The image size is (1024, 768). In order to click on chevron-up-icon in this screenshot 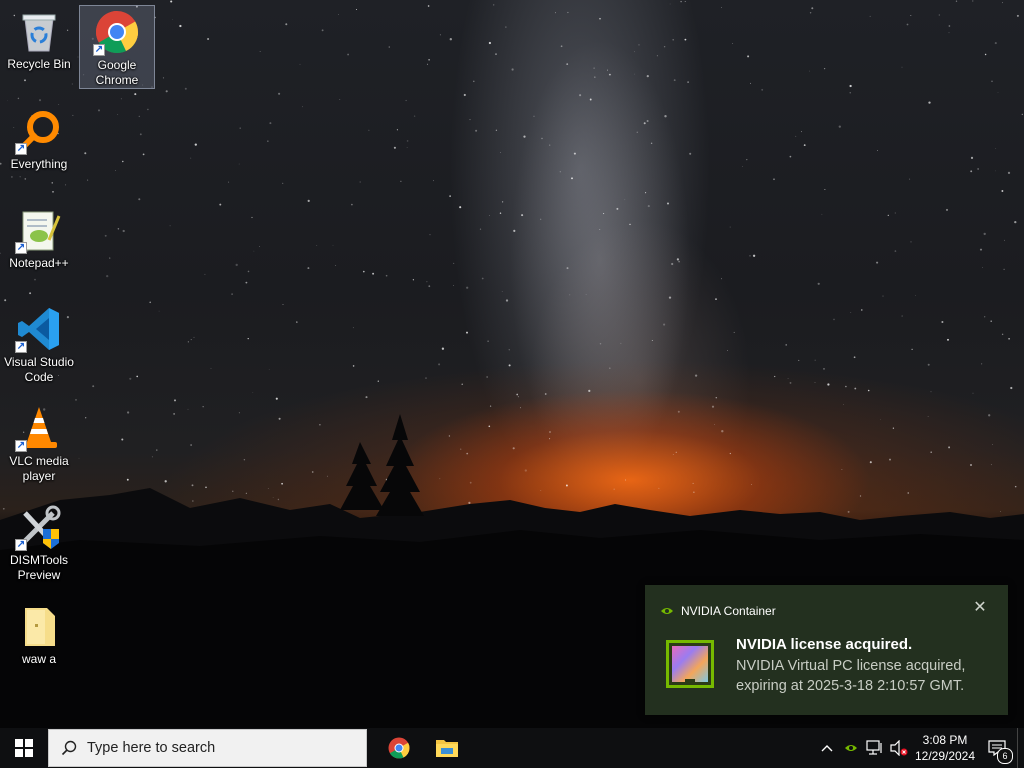, I will do `click(827, 748)`.